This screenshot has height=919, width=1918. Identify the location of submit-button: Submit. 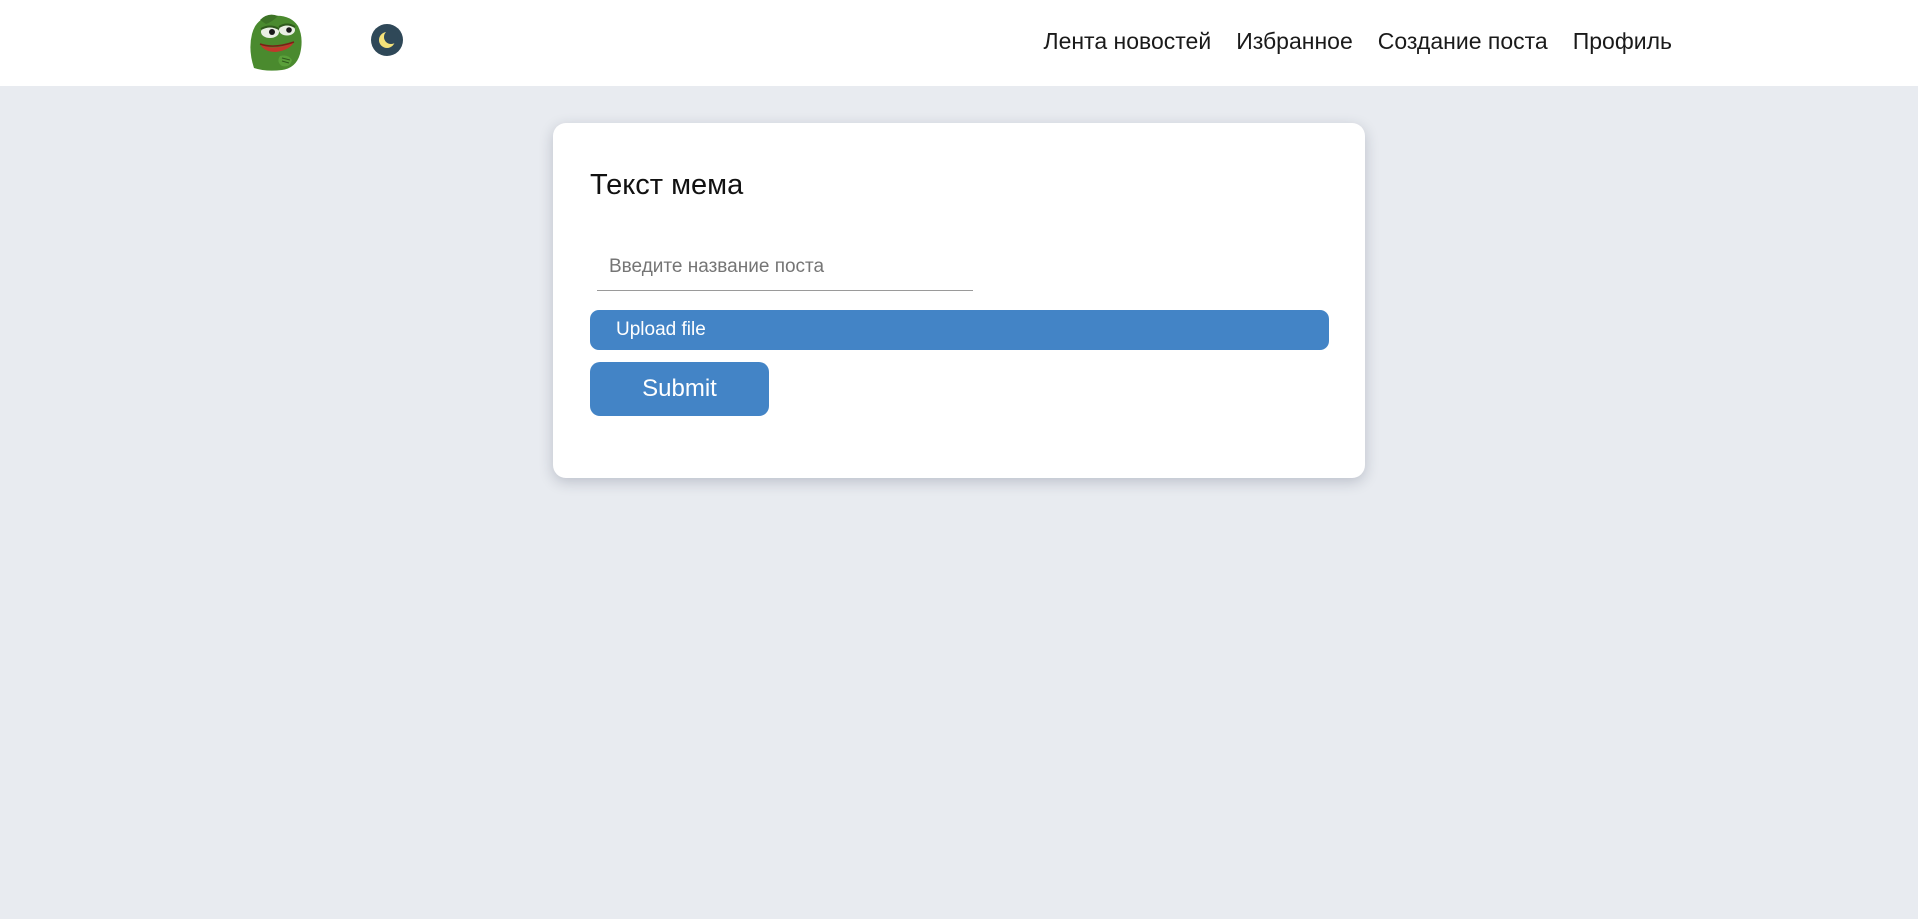
(679, 389).